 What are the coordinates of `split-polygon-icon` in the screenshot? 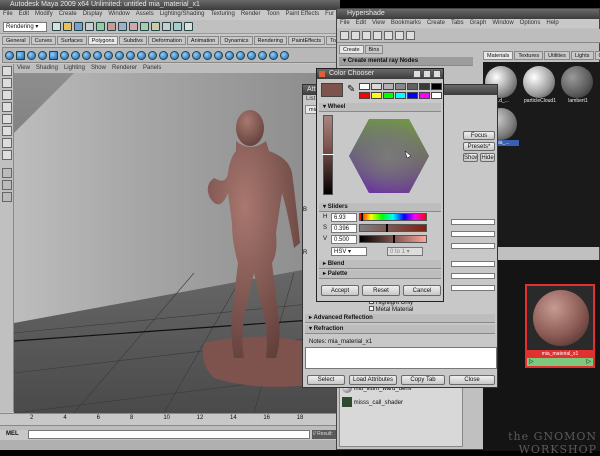 It's located at (251, 55).